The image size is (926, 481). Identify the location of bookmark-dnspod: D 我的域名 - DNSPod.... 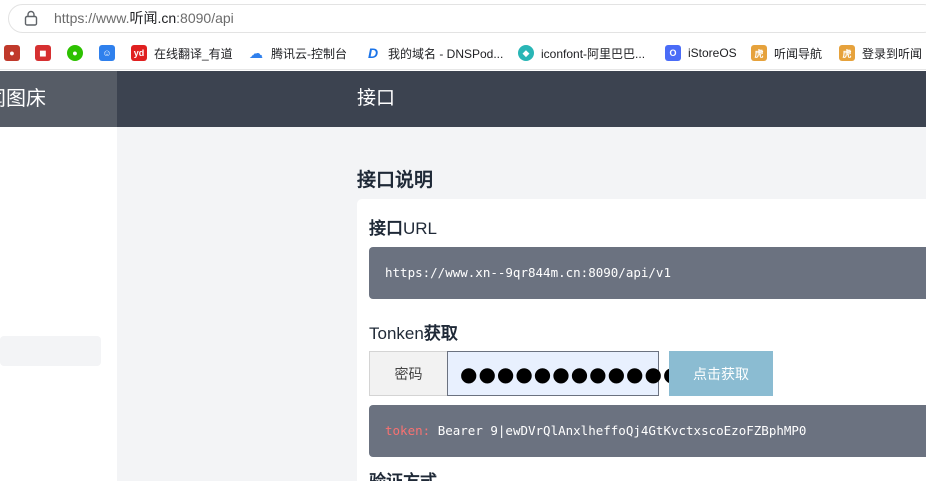
(434, 53).